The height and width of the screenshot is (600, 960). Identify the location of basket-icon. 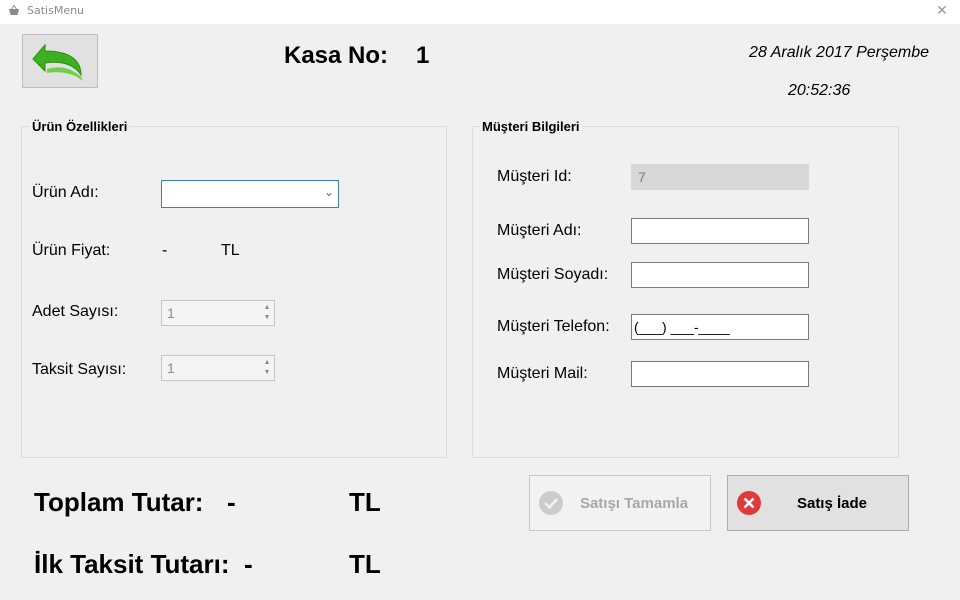
(14, 9).